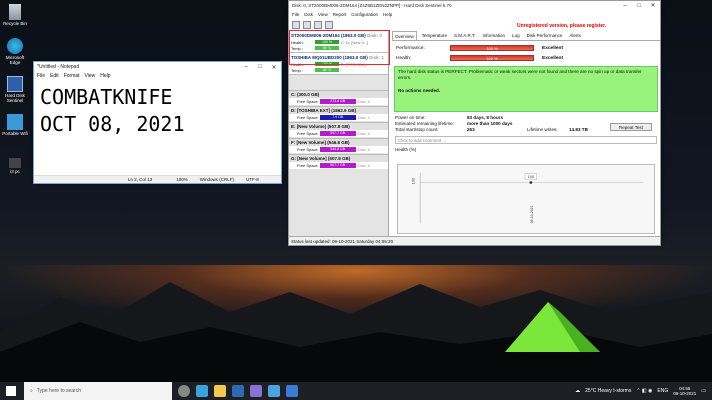  What do you see at coordinates (11, 391) in the screenshot?
I see `start-icon` at bounding box center [11, 391].